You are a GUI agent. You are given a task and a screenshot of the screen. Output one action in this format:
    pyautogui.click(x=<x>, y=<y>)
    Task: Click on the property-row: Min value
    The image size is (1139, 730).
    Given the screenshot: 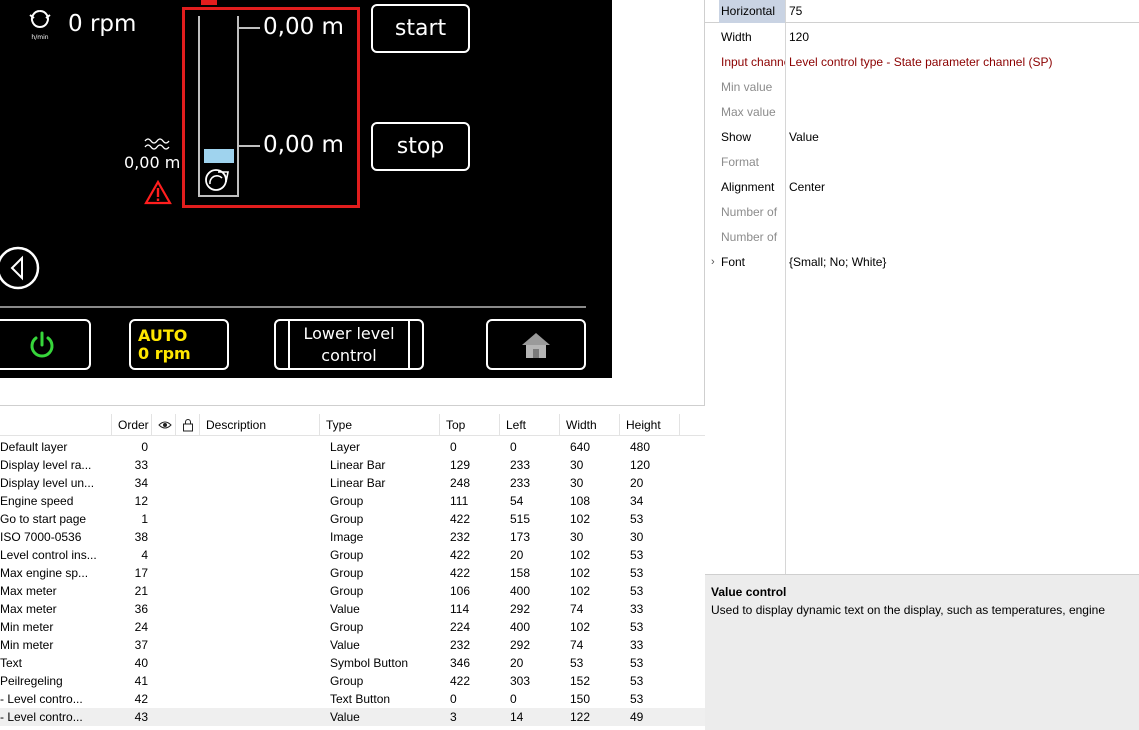 What is the action you would take?
    pyautogui.click(x=922, y=87)
    